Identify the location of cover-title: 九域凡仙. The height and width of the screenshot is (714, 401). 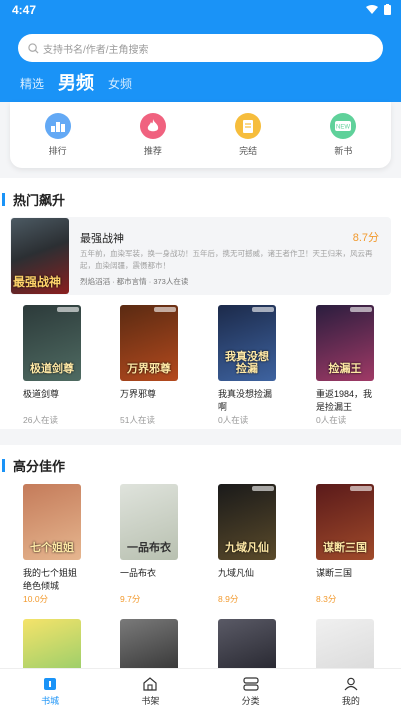
(247, 548).